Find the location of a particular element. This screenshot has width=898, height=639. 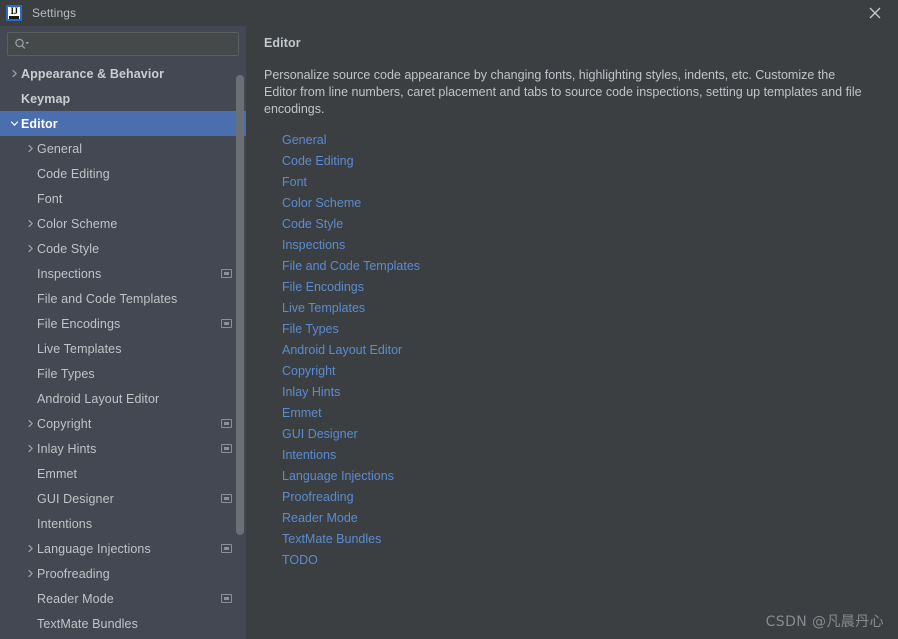

sidebar-item-general: General is located at coordinates (123, 148).